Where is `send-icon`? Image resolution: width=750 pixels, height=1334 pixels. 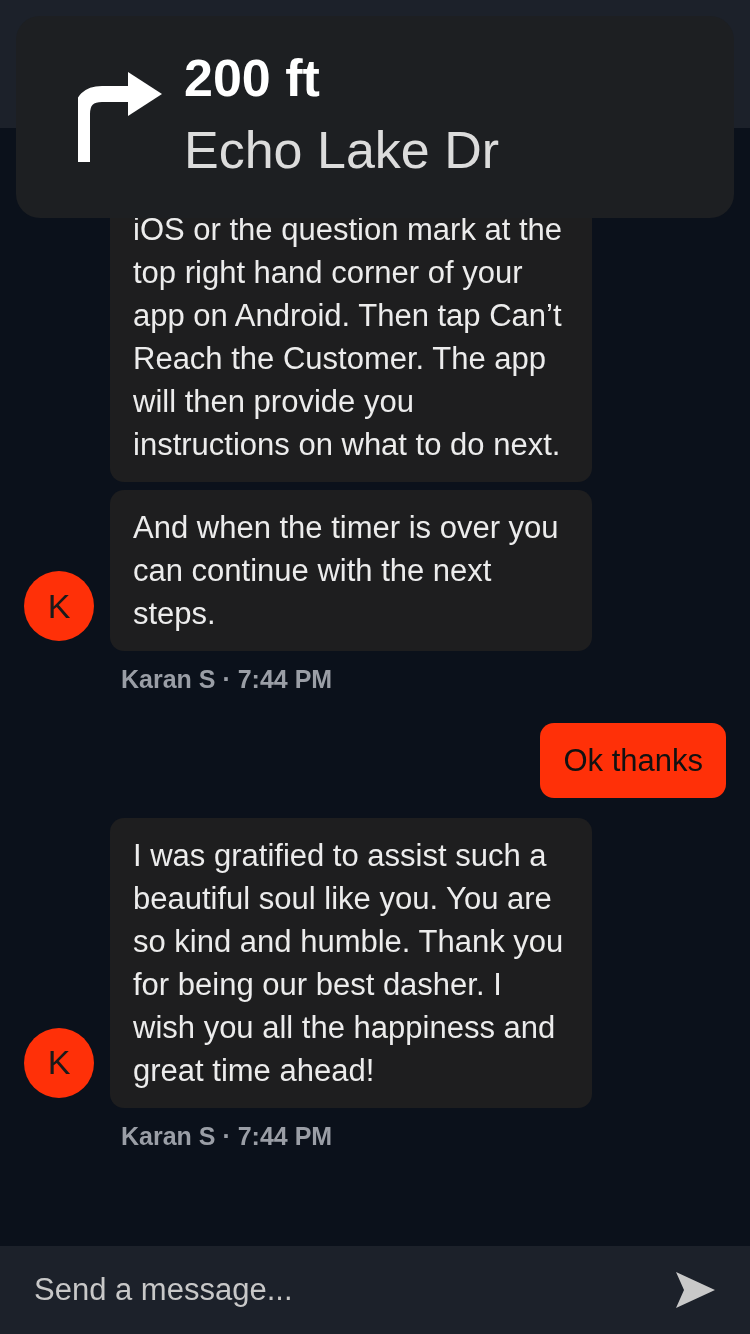 send-icon is located at coordinates (695, 1290).